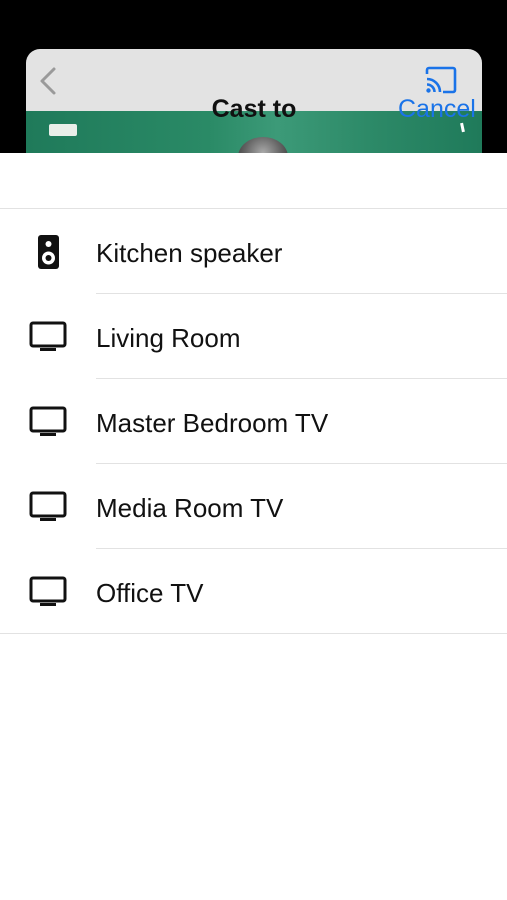 This screenshot has height=900, width=507. Describe the element at coordinates (263, 145) in the screenshot. I see `video-person` at that location.